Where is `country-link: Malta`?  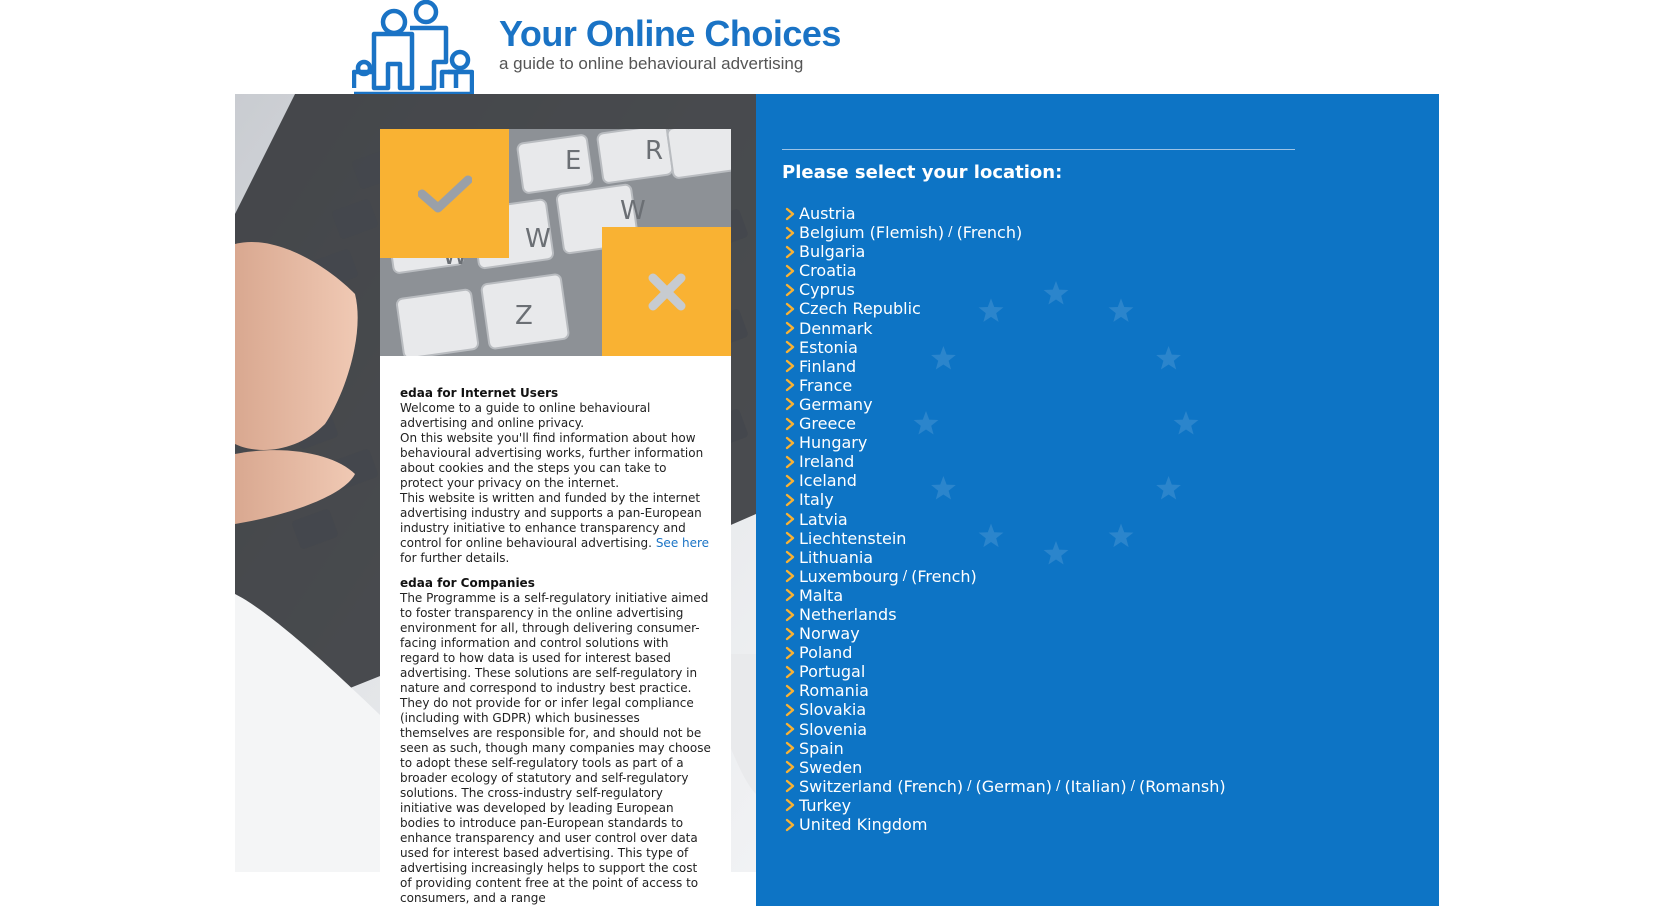 country-link: Malta is located at coordinates (821, 595).